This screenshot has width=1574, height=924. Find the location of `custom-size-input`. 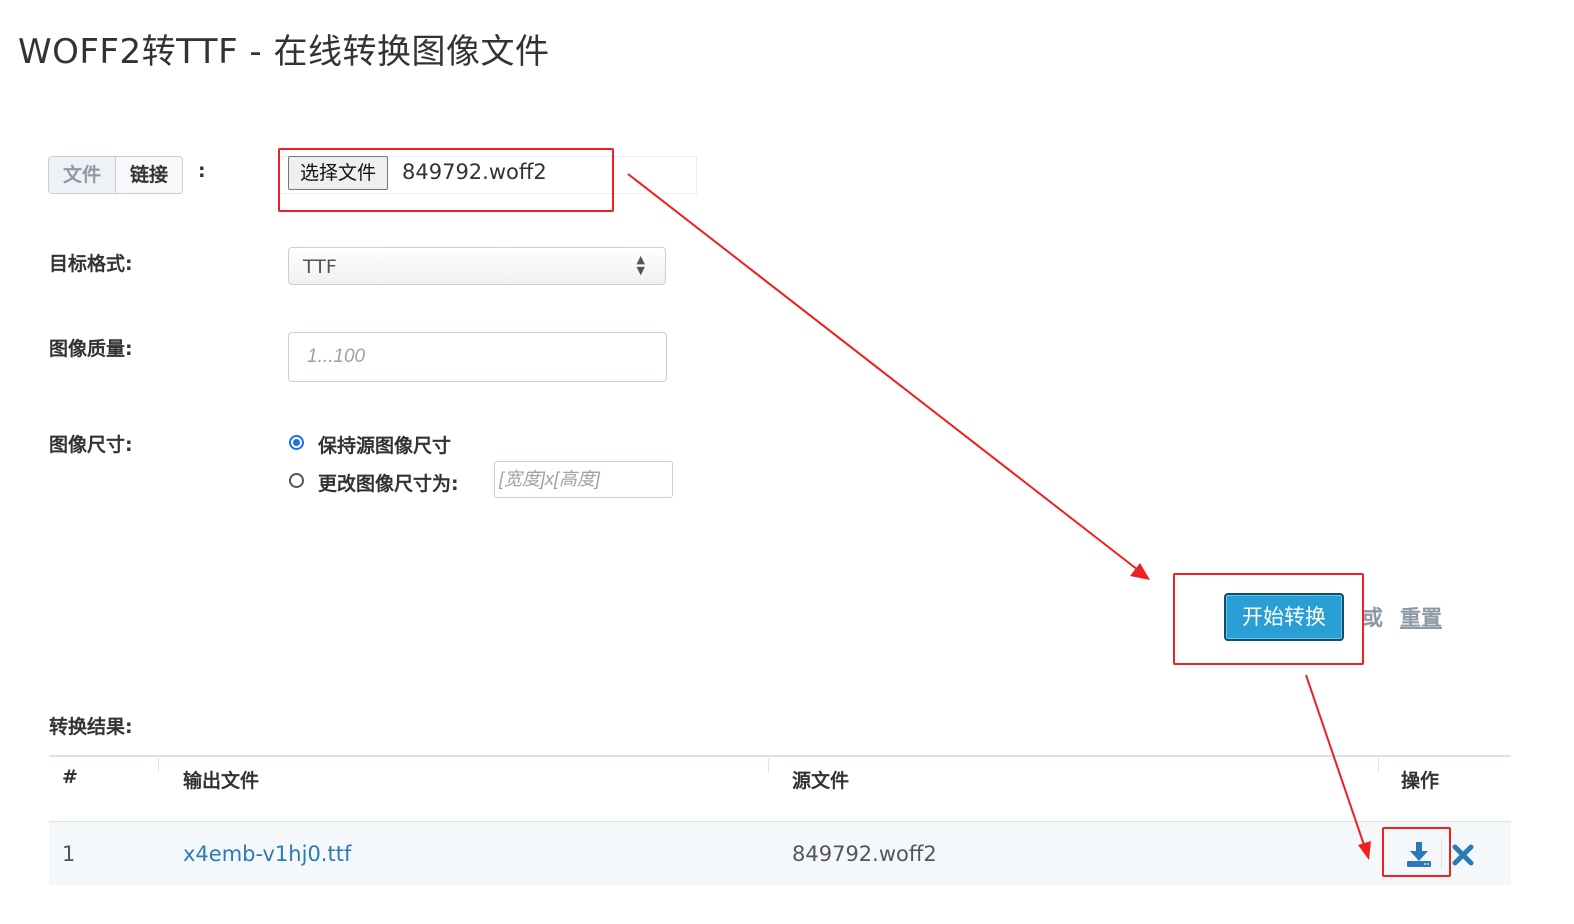

custom-size-input is located at coordinates (583, 479).